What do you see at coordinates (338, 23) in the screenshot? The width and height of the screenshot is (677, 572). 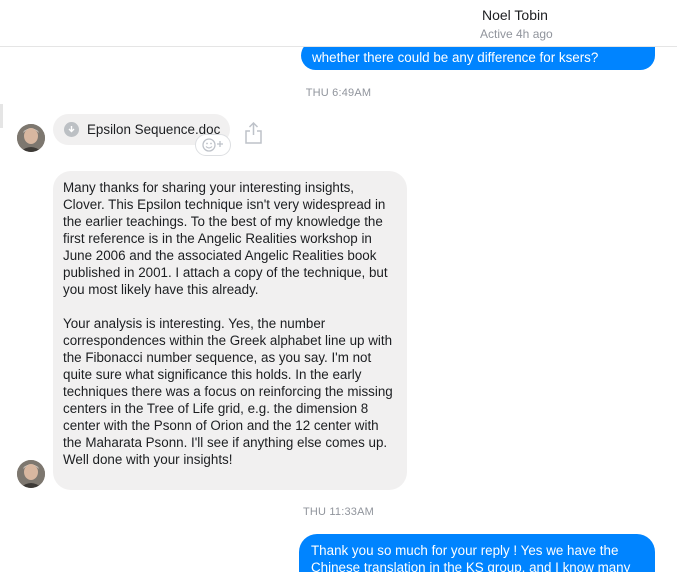 I see `conversation-header: Noel Tobin Active 4h ago` at bounding box center [338, 23].